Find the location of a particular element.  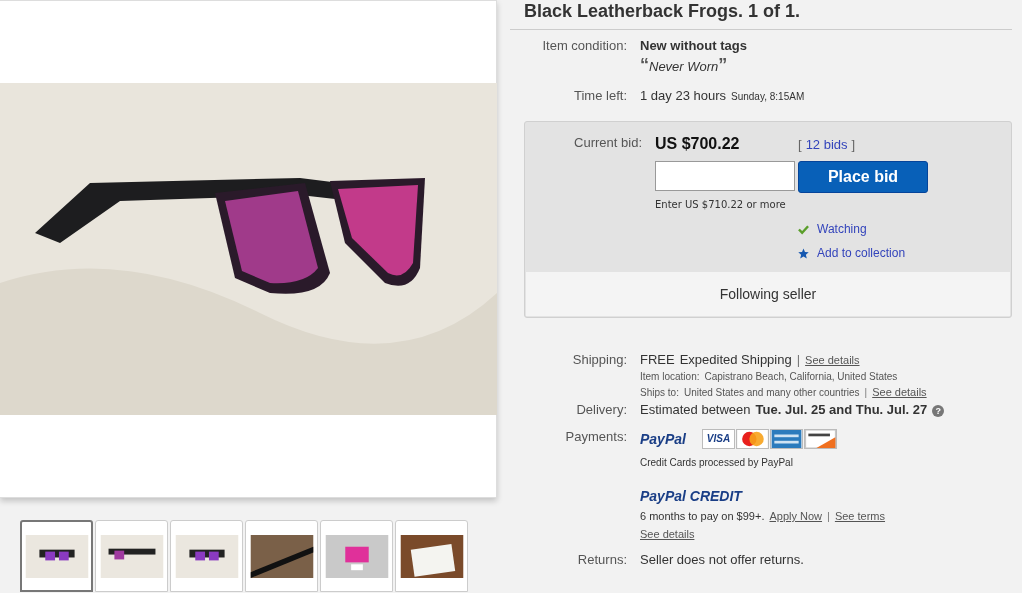

field-label: Returns: is located at coordinates (602, 559).